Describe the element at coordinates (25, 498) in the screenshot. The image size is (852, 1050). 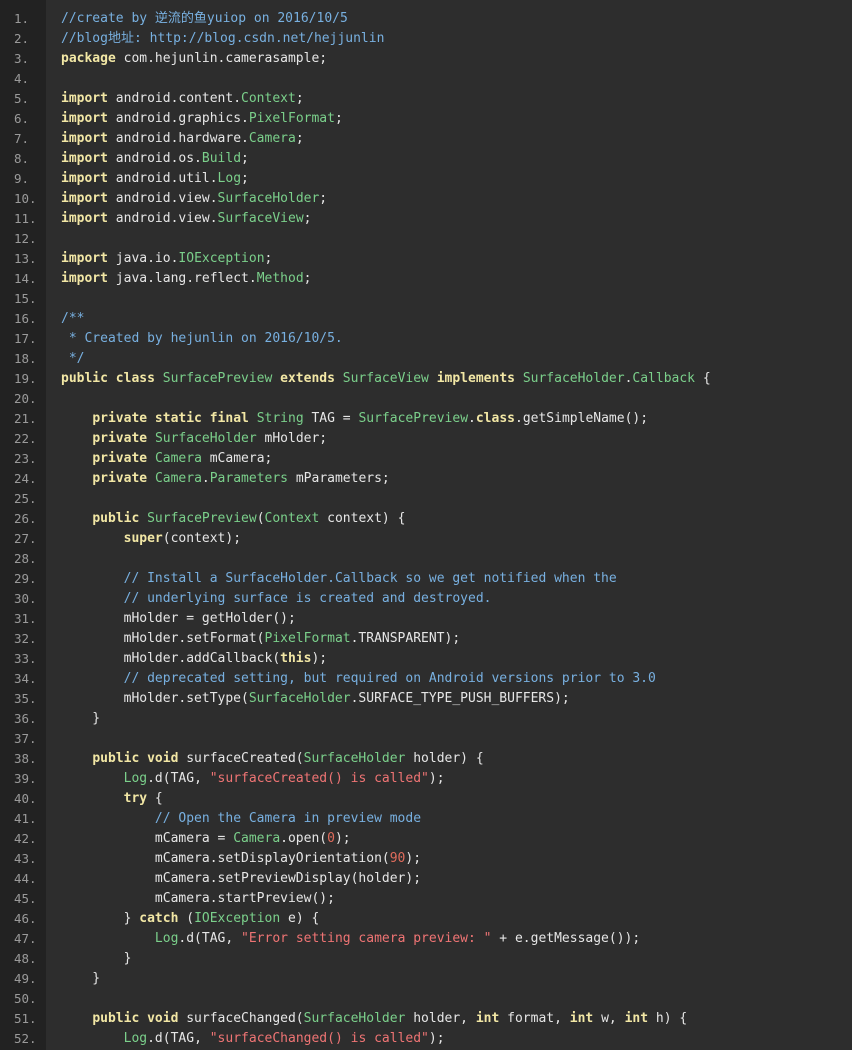
I see `line-number: 25.` at that location.